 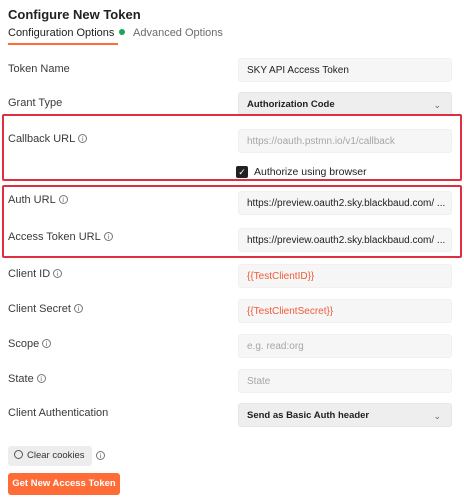 I want to click on state-input: State, so click(x=345, y=381).